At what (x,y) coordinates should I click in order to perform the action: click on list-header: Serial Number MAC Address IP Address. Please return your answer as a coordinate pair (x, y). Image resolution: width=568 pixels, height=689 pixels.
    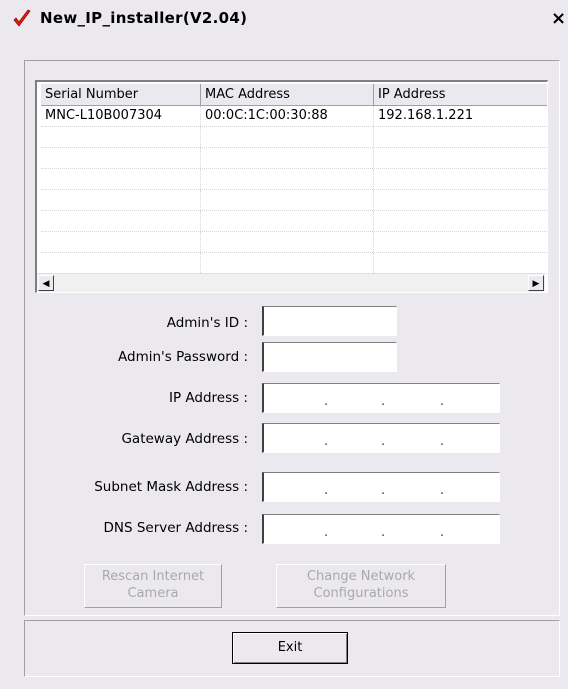
    Looking at the image, I should click on (294, 95).